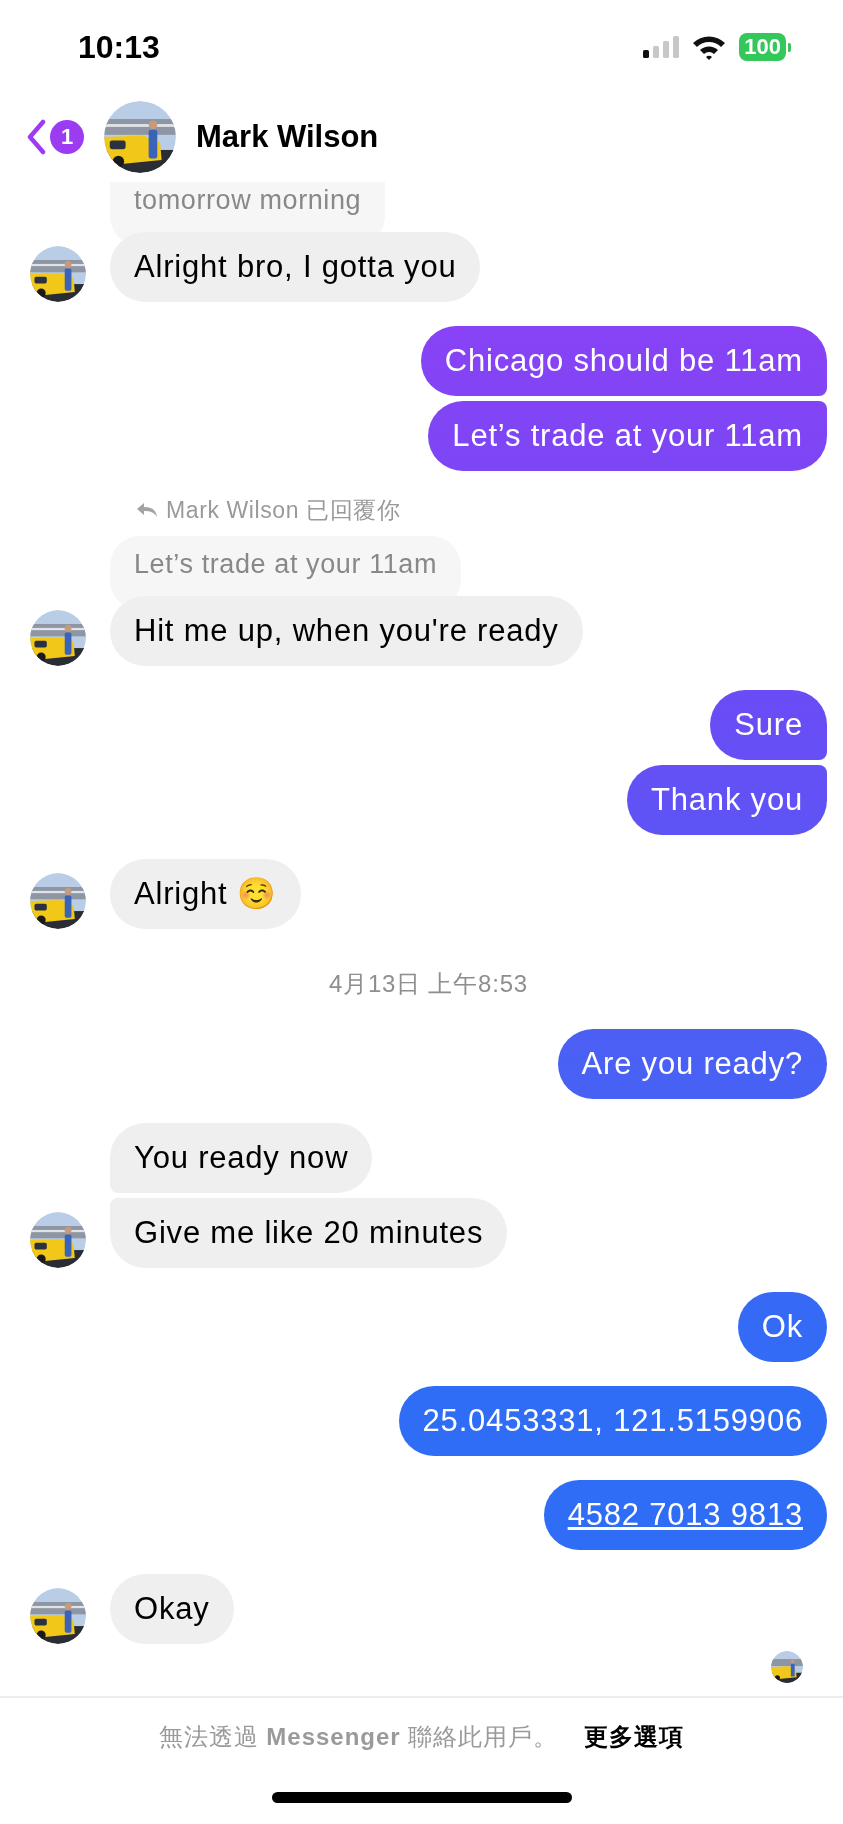 The width and height of the screenshot is (843, 1824). Describe the element at coordinates (36, 137) in the screenshot. I see `chevron-left-icon` at that location.